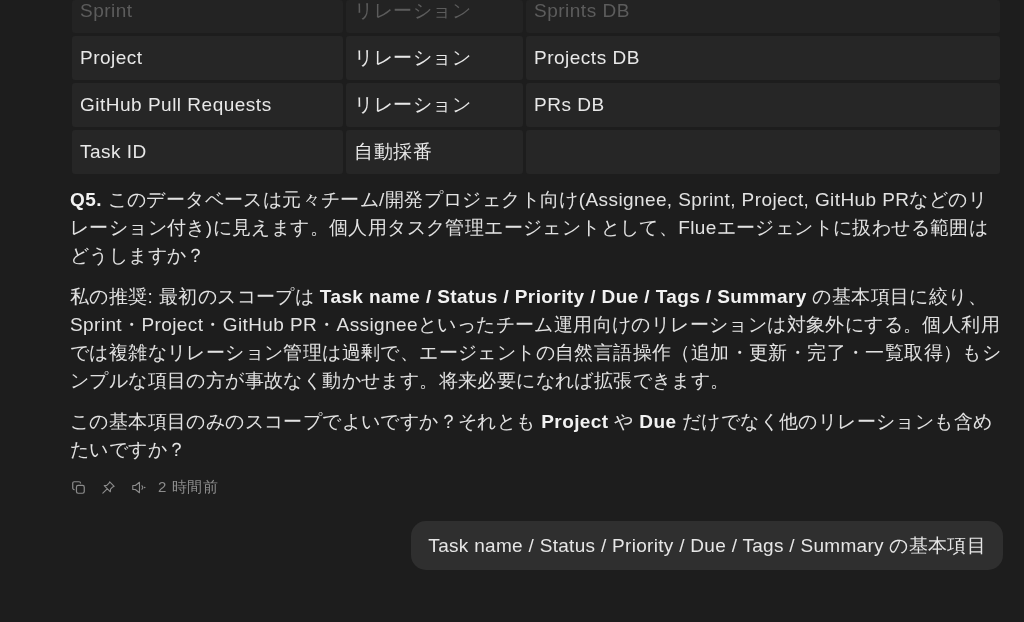  Describe the element at coordinates (532, 436) in the screenshot. I see `message-paragraph: この基本項目のみのスコープでよいですか？それとも Project や Due だけでなく他のリレーションも含めたいですか？` at that location.